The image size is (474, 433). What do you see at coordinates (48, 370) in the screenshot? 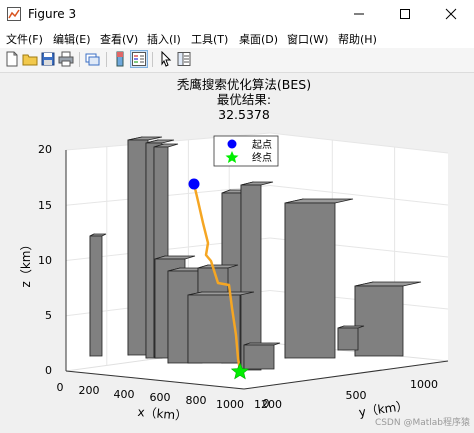
I see `z-tick-label: 0` at bounding box center [48, 370].